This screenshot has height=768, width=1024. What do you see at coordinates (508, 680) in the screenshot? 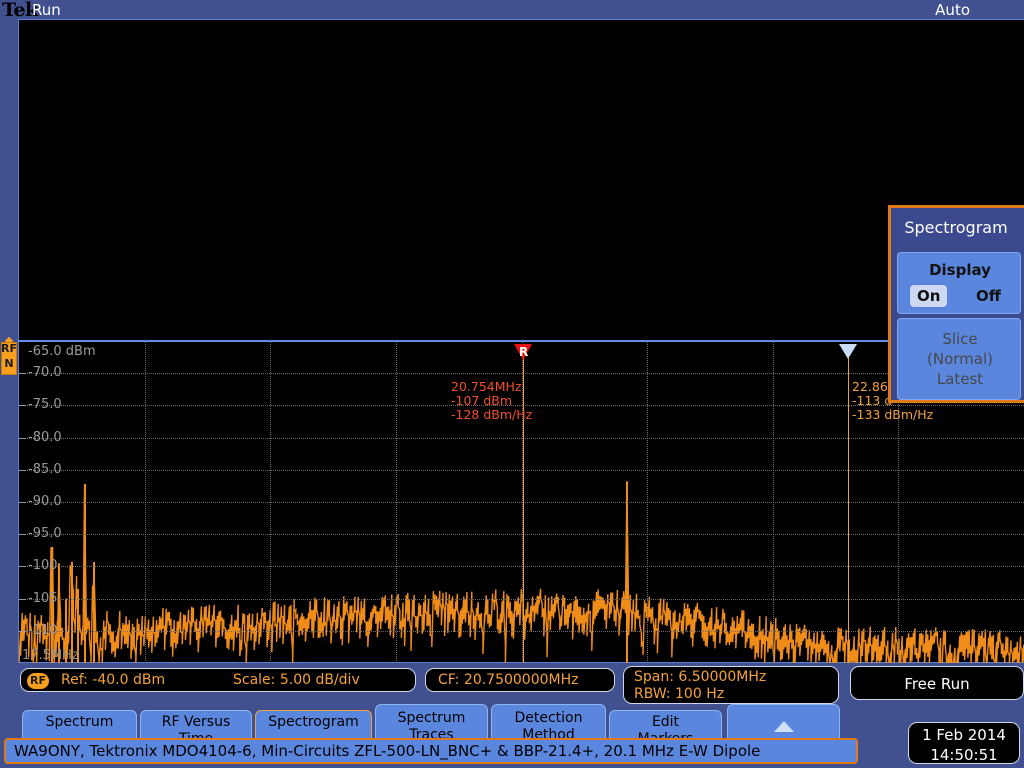
I see `center-freq-value: CF: 20.7500000MHz` at bounding box center [508, 680].